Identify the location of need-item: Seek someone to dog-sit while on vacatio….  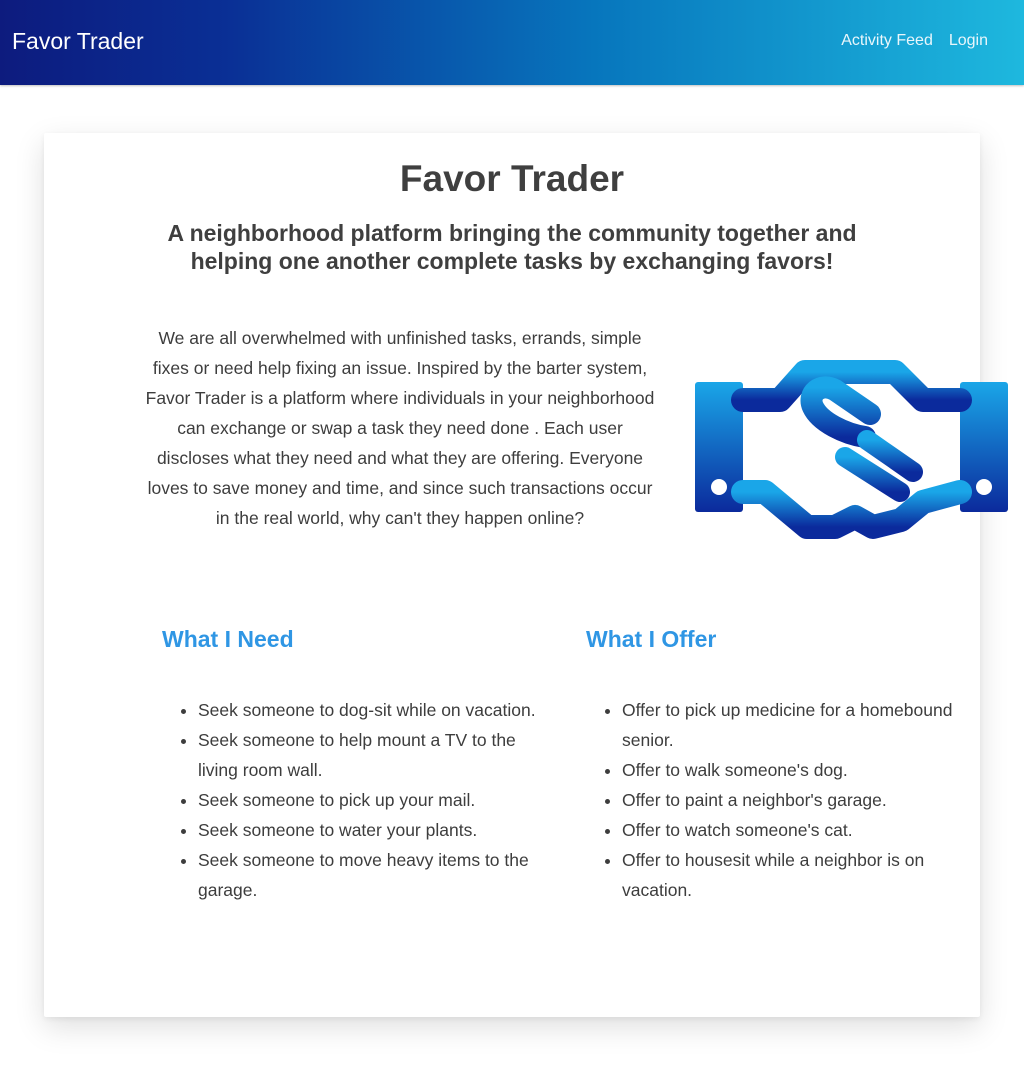
(370, 710).